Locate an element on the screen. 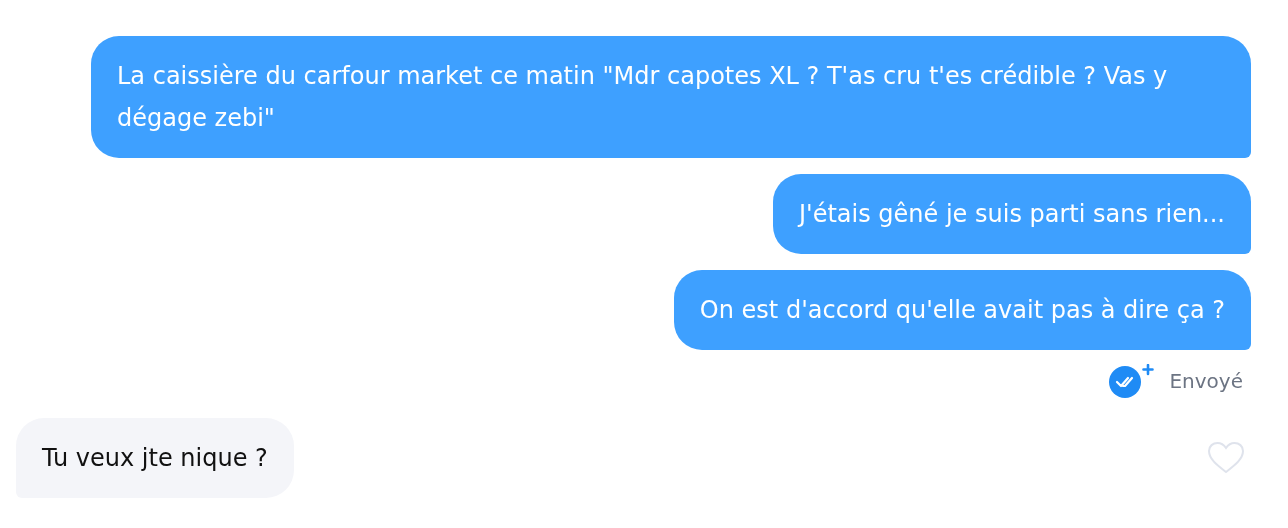 This screenshot has width=1288, height=528. heart-icon is located at coordinates (1226, 458).